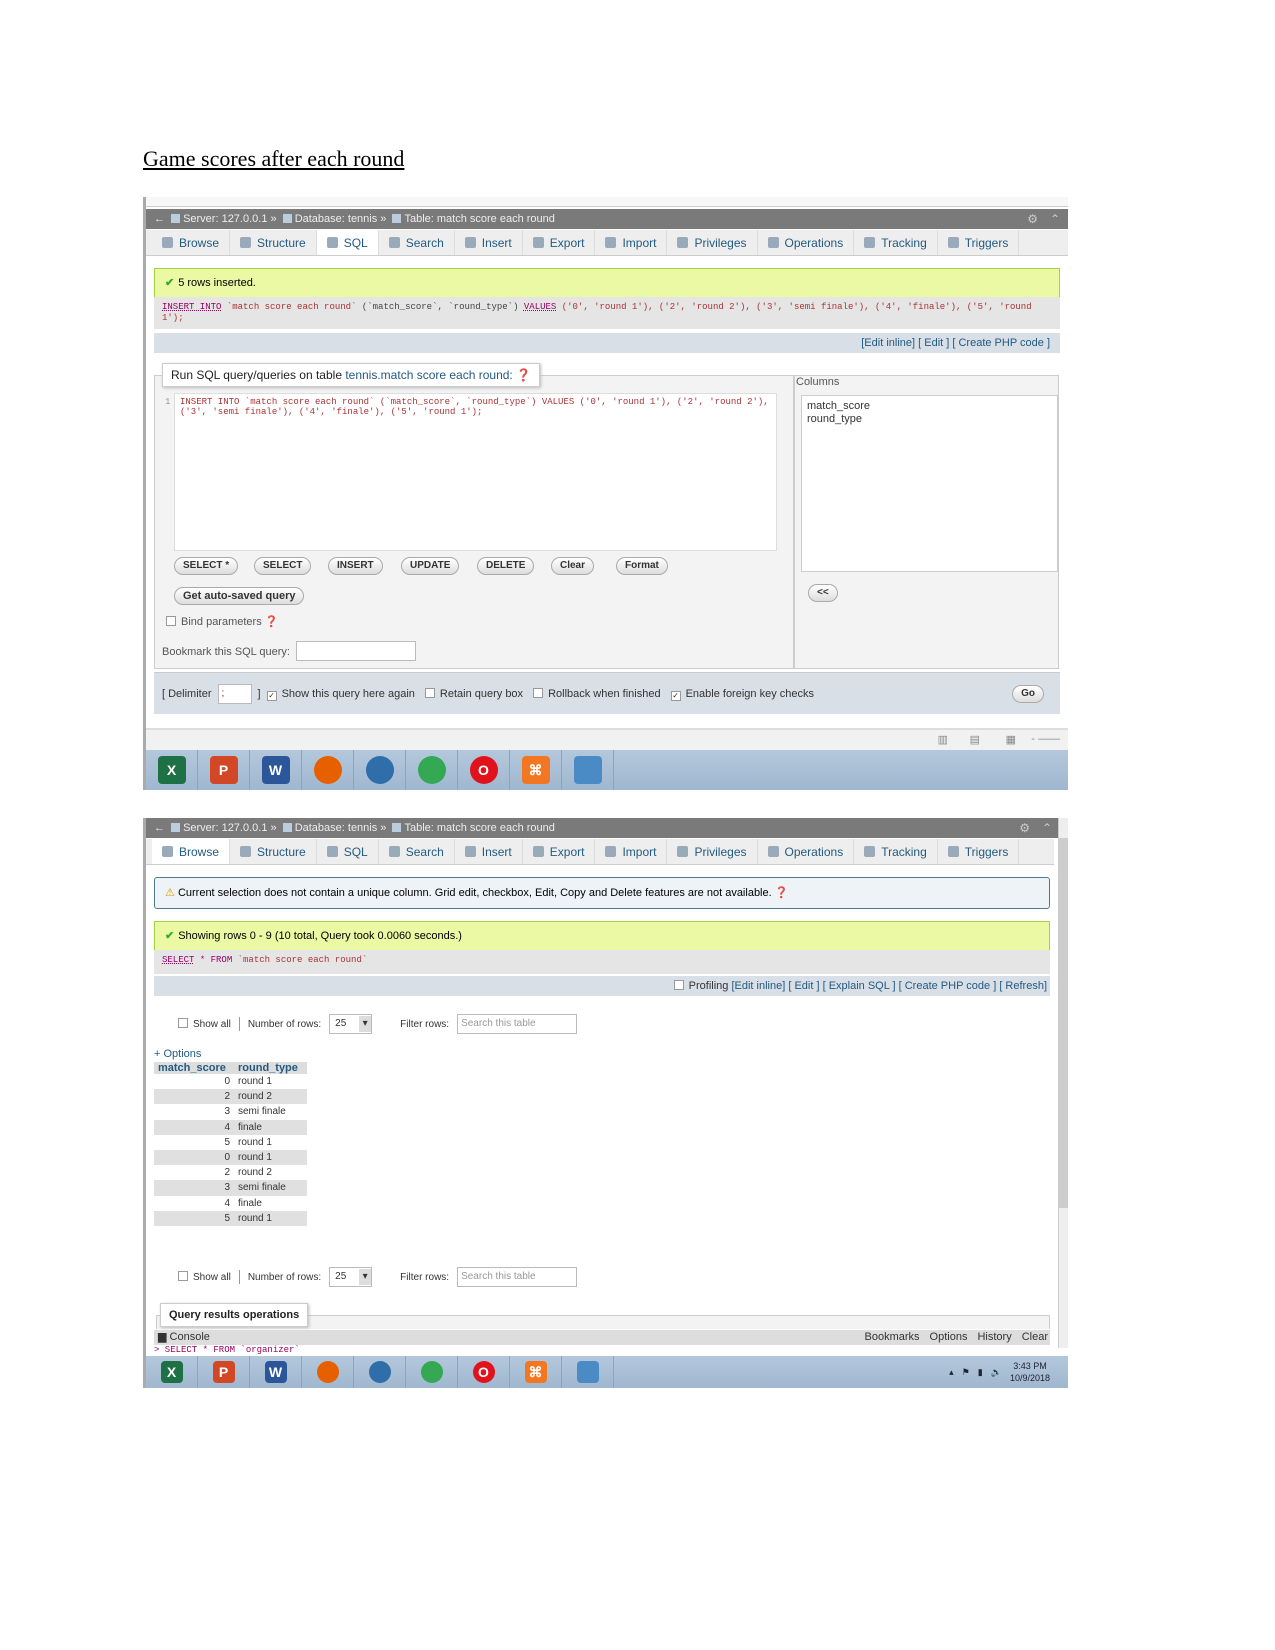  Describe the element at coordinates (183, 1276) in the screenshot. I see `show-all-checkbox` at that location.